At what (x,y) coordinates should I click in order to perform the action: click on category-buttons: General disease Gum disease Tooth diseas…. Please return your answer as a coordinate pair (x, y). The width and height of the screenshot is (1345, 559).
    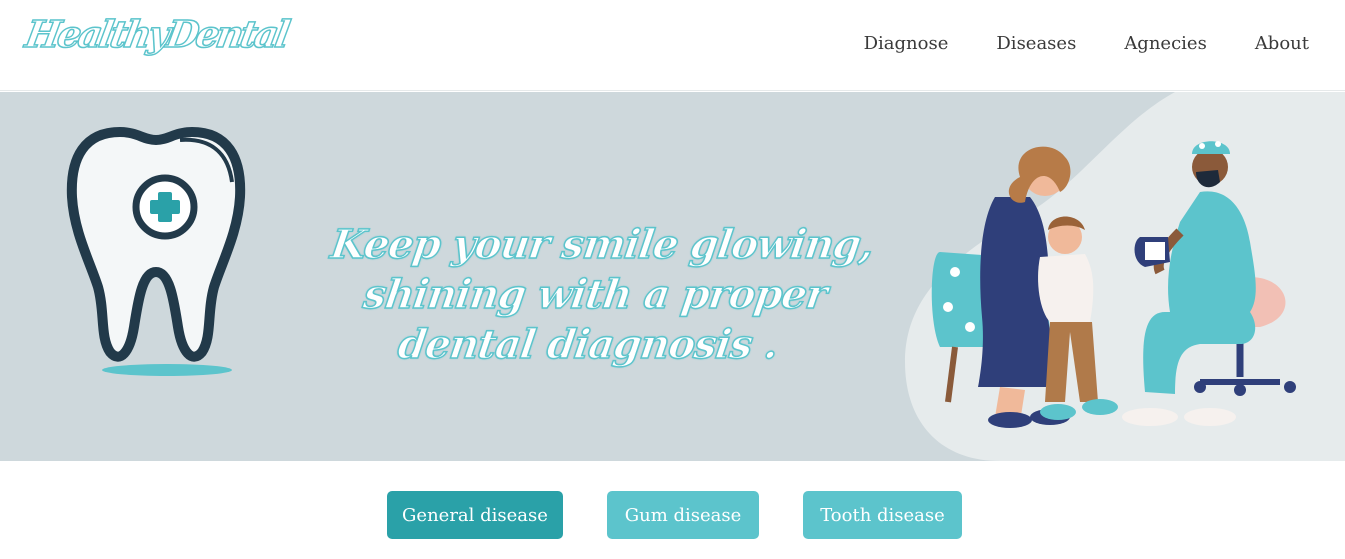
    Looking at the image, I should click on (672, 515).